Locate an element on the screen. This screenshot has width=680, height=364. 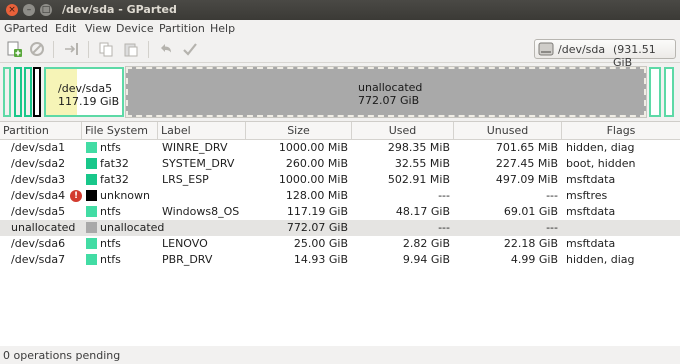
close-icon: × is located at coordinates (12, 10).